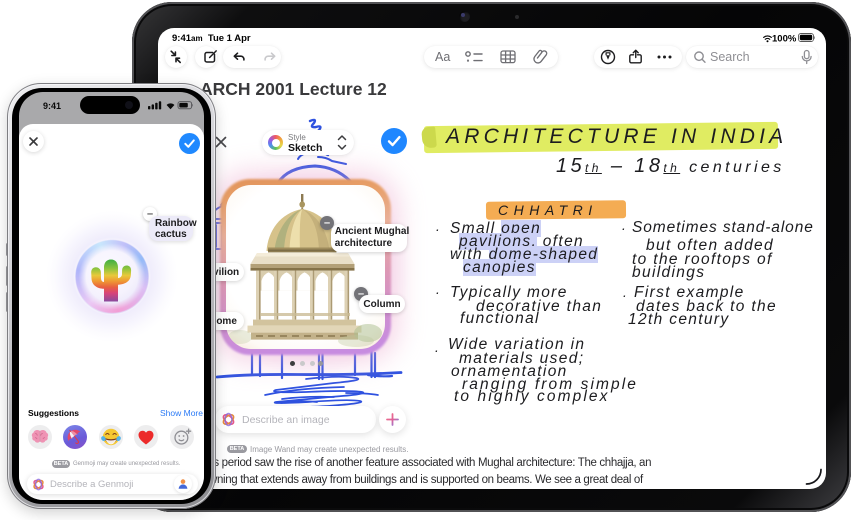 This screenshot has width=860, height=520. I want to click on svg-text: Aa, so click(442, 57).